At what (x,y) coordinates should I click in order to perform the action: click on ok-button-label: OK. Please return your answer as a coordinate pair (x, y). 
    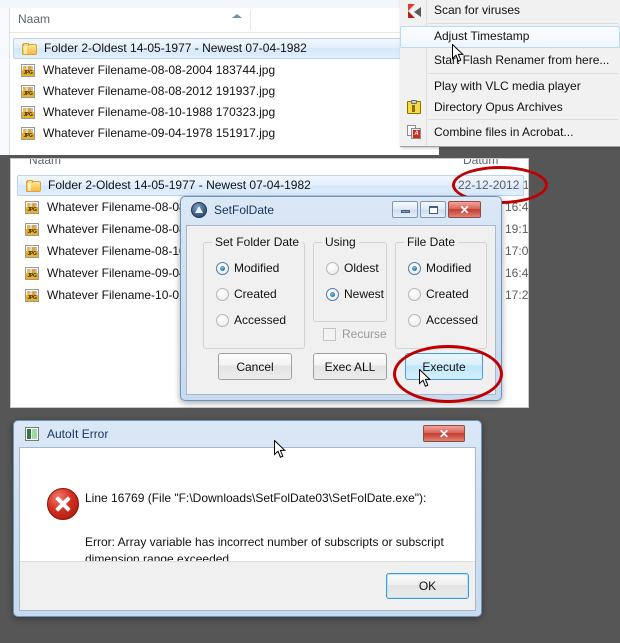
    Looking at the image, I should click on (427, 586).